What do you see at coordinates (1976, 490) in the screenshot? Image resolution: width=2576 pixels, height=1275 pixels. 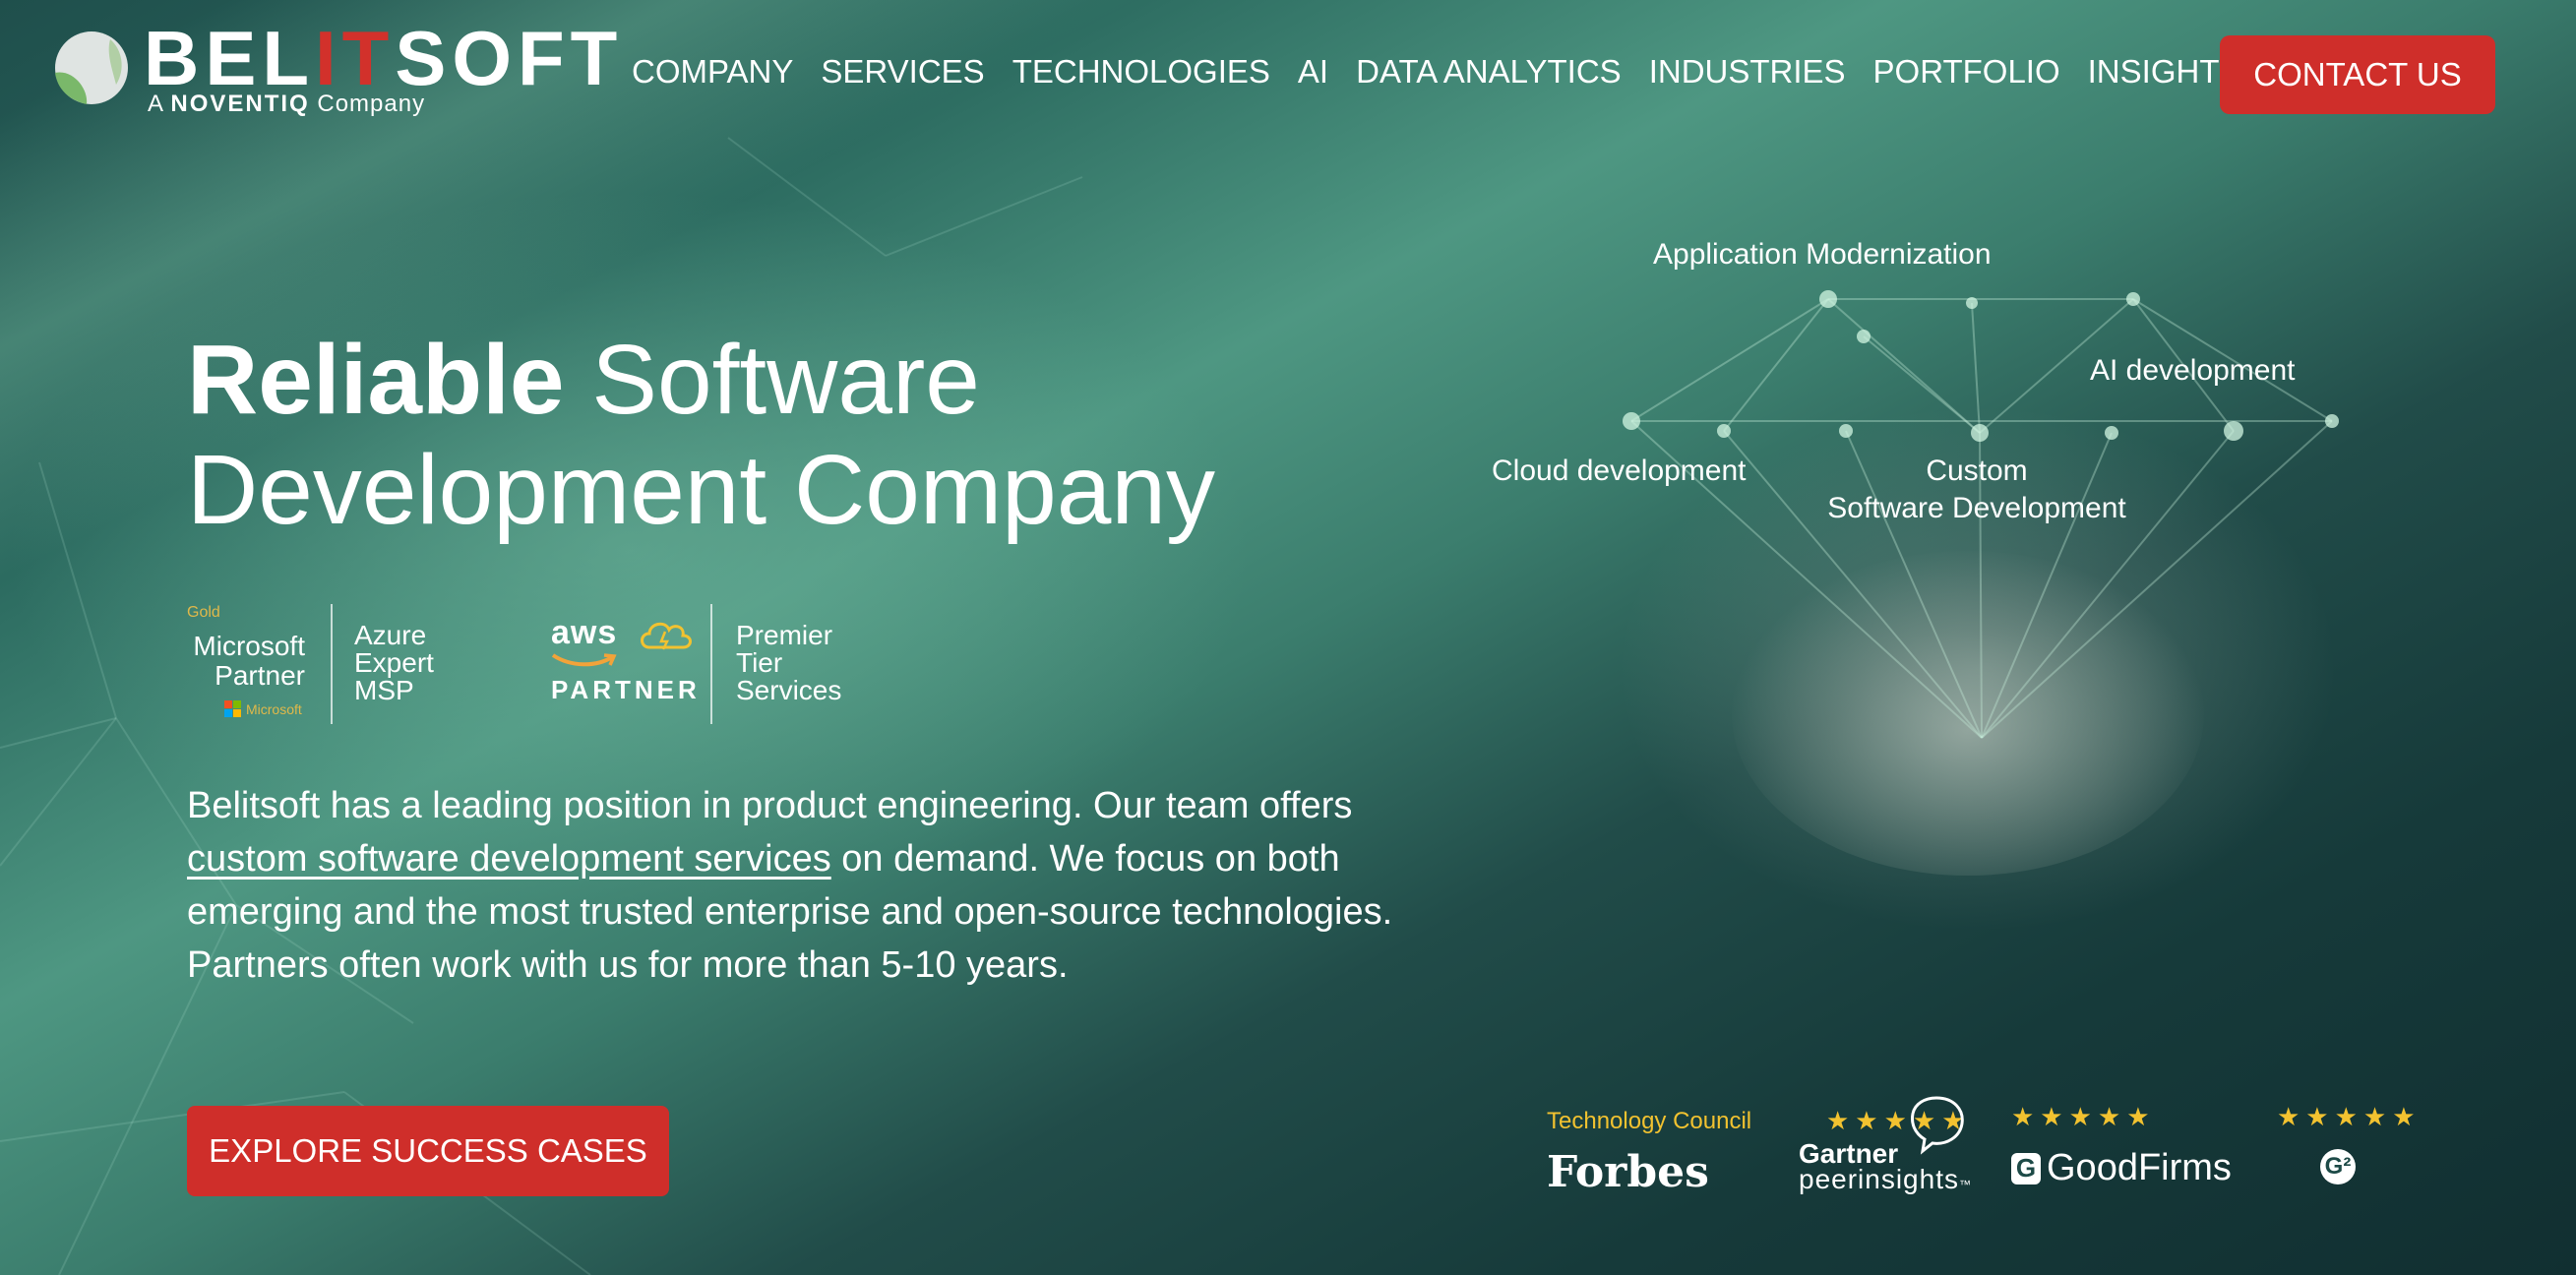 I see `service-custom-software: Custom Software Development` at bounding box center [1976, 490].